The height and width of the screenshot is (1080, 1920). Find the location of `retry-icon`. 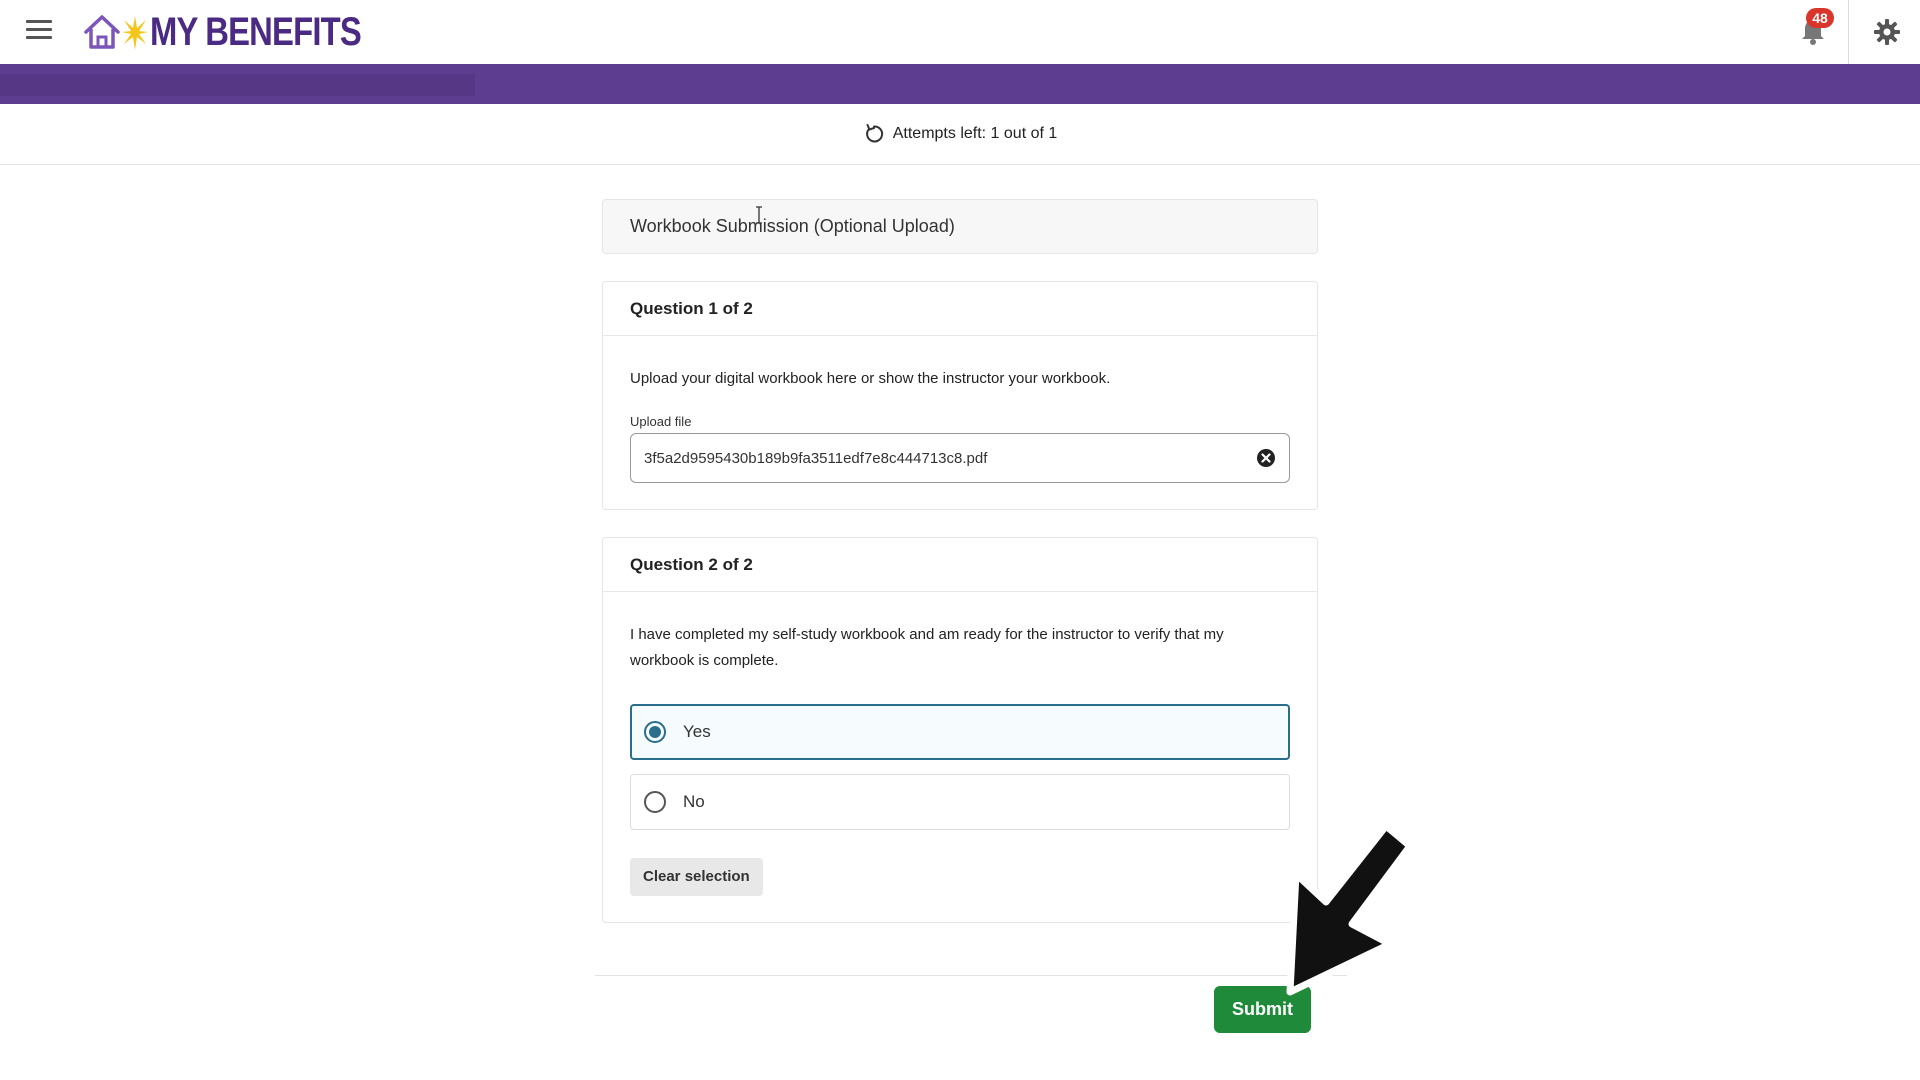

retry-icon is located at coordinates (874, 133).